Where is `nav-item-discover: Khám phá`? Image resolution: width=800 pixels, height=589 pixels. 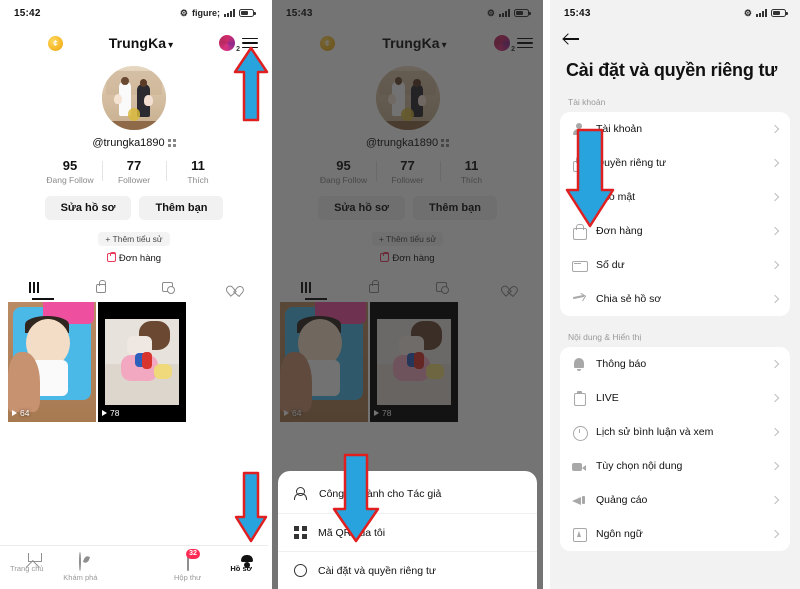 nav-item-discover: Khám phá is located at coordinates (81, 567).